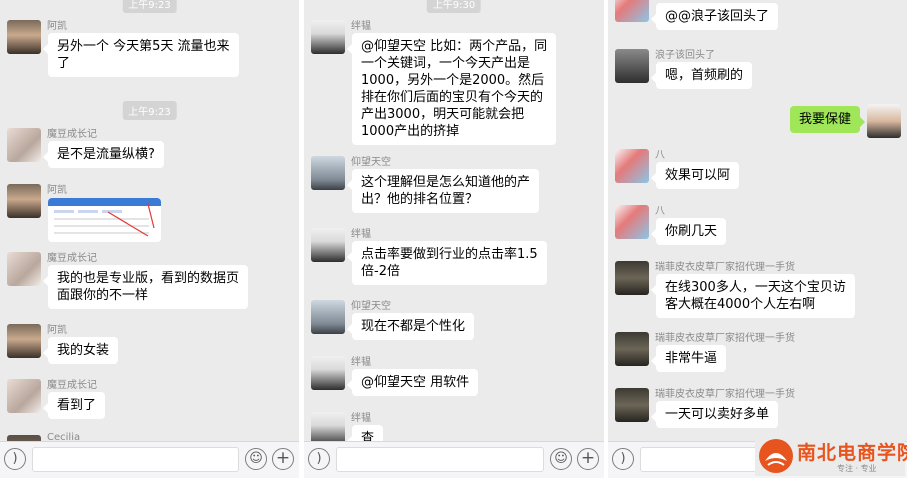 This screenshot has height=478, width=907. What do you see at coordinates (141, 55) in the screenshot?
I see `message-bubble: 另外一个 今天第5天 流量也来 了` at bounding box center [141, 55].